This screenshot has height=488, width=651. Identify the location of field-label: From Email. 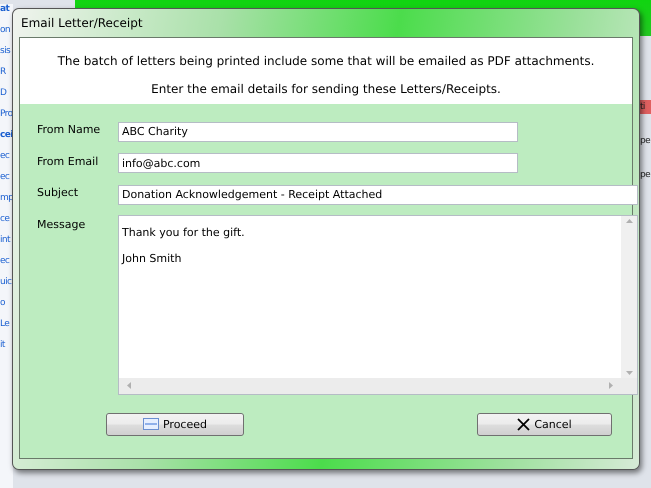
(68, 162).